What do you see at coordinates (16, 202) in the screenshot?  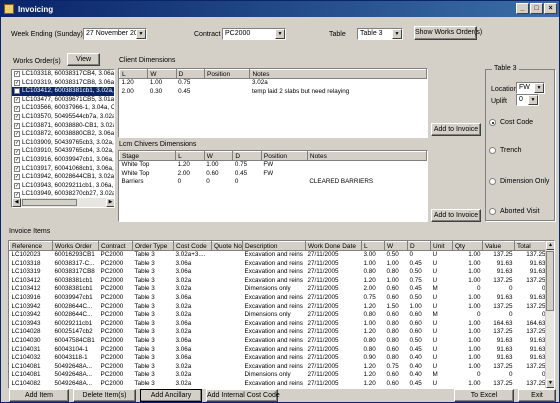 I see `scroll-left-icon: ◀` at bounding box center [16, 202].